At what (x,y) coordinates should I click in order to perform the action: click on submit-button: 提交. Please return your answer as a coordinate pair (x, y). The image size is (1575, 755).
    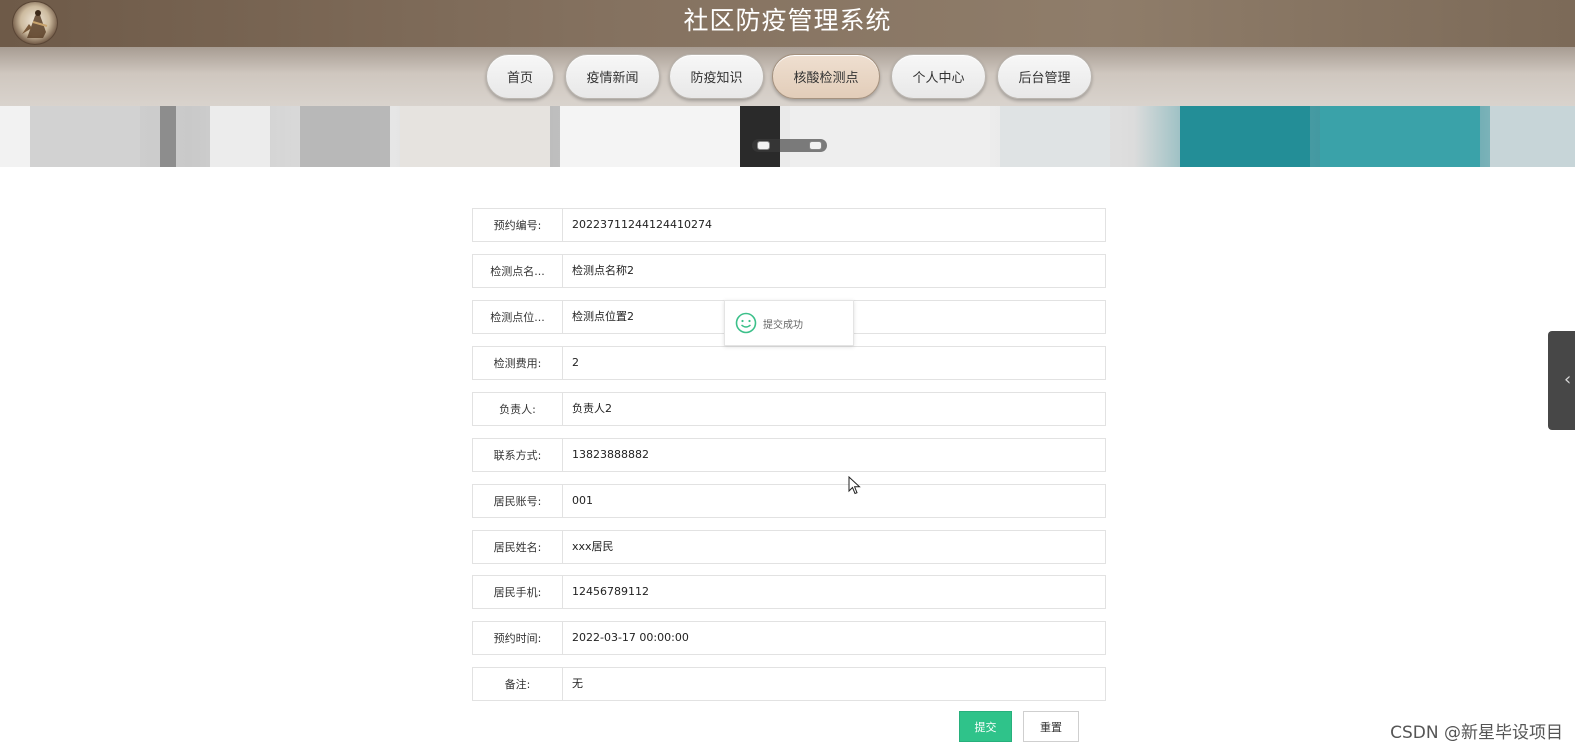
    Looking at the image, I should click on (985, 726).